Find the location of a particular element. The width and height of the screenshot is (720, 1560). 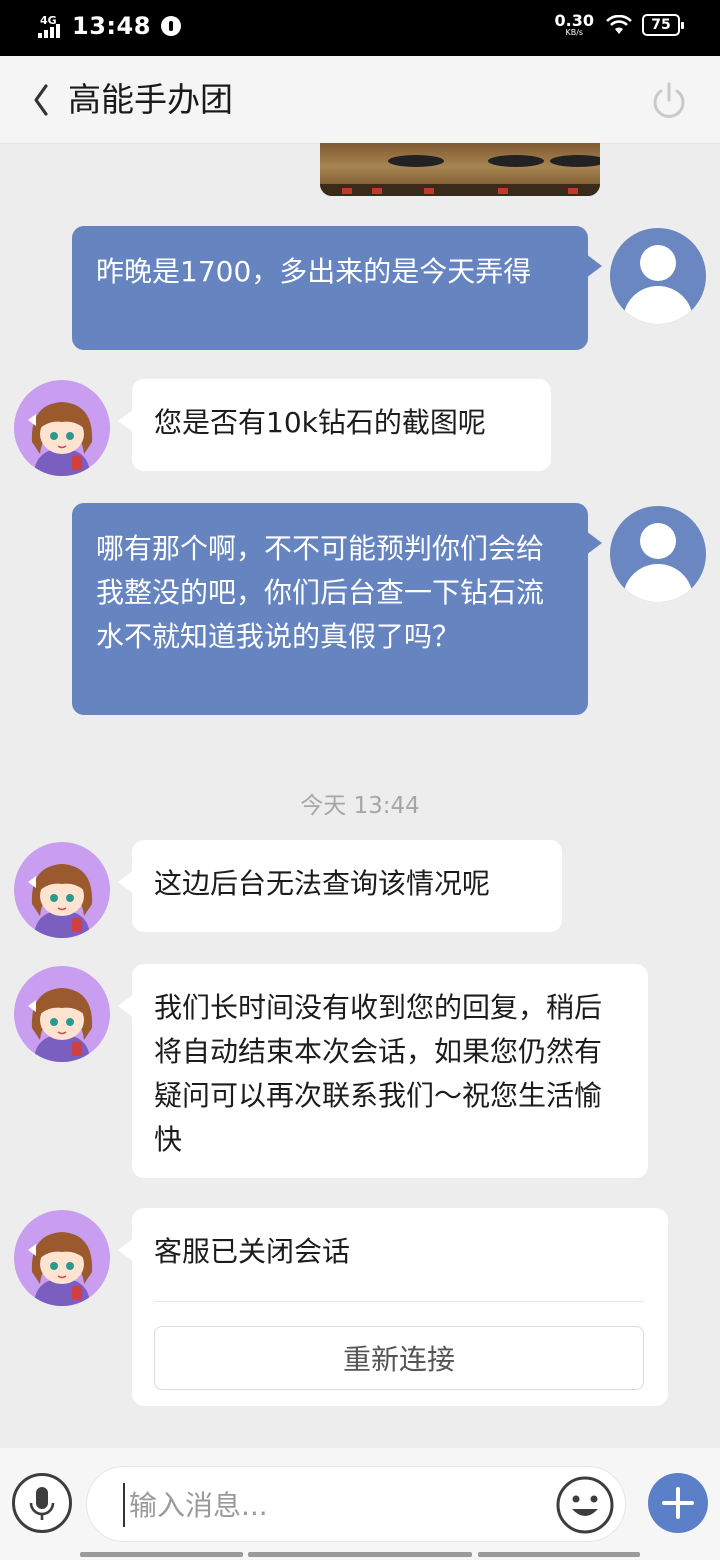

session-closed-card: 客服已关闭会话 重新连接 is located at coordinates (393, 1307).